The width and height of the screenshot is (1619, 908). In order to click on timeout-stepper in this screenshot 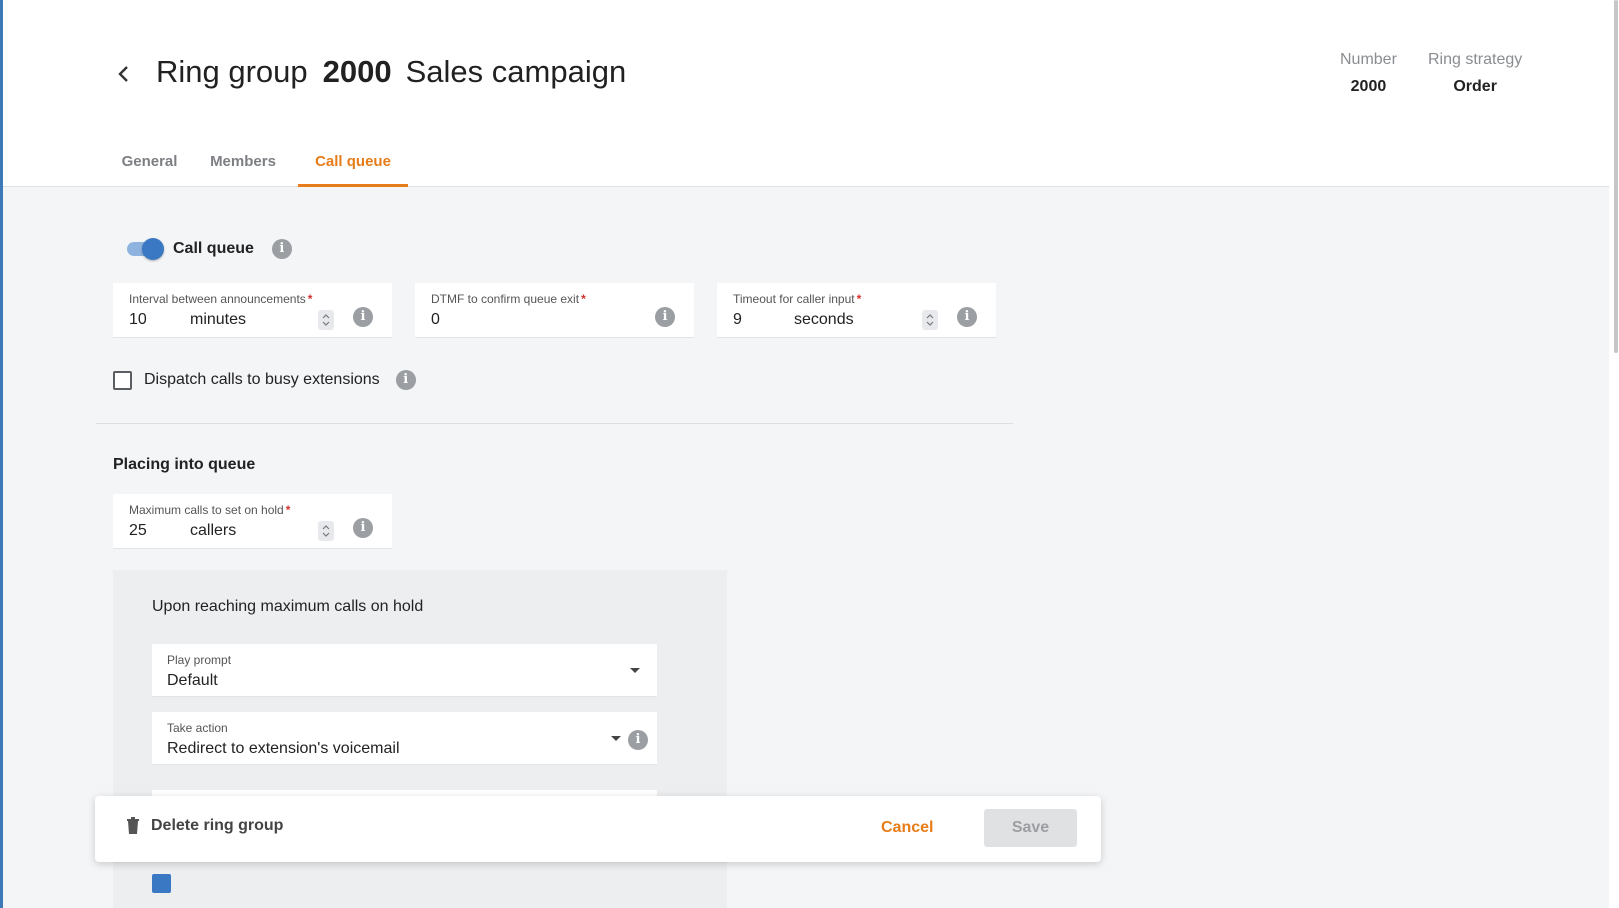, I will do `click(930, 320)`.